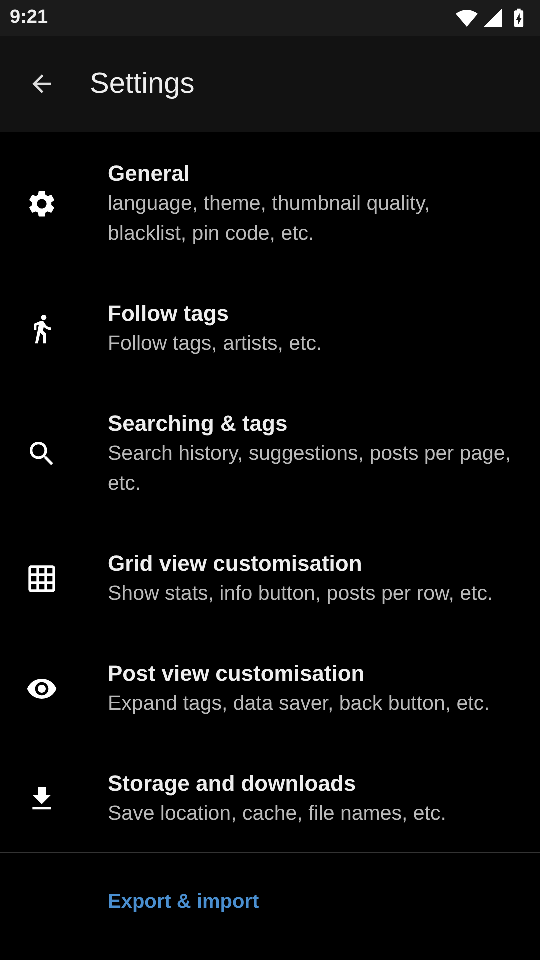 Image resolution: width=540 pixels, height=960 pixels. Describe the element at coordinates (299, 704) in the screenshot. I see `item-subtitle: Expand tags, data saver, back button, etc.` at that location.